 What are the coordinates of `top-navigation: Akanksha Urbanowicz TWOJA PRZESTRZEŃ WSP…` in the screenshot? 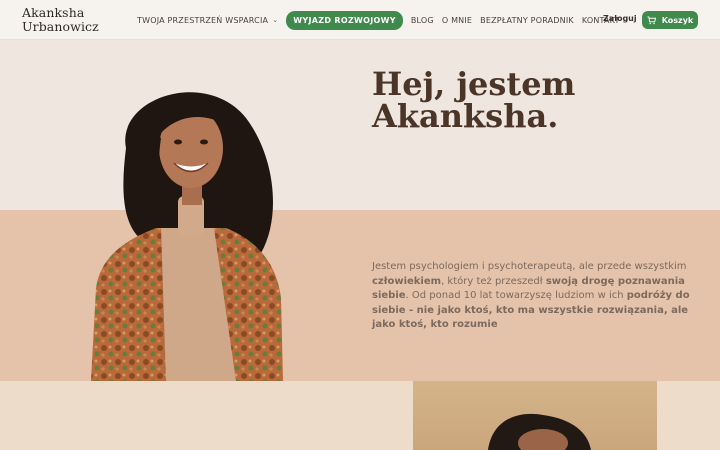 It's located at (360, 20).